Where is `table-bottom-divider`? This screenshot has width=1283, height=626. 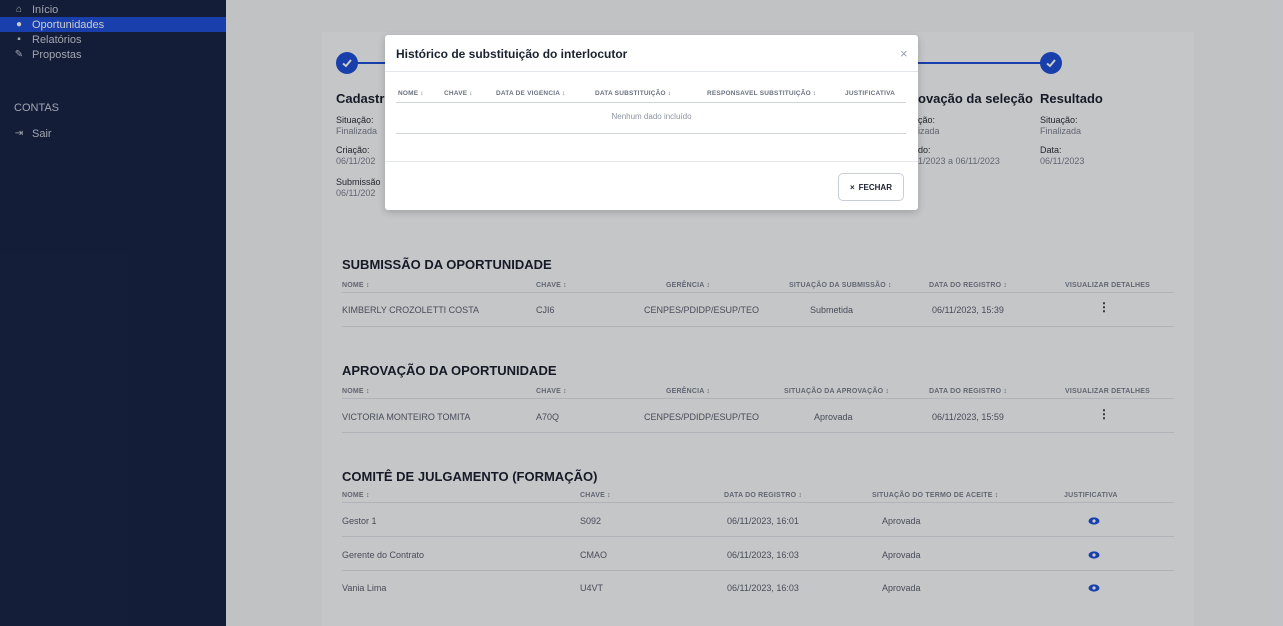
table-bottom-divider is located at coordinates (651, 133).